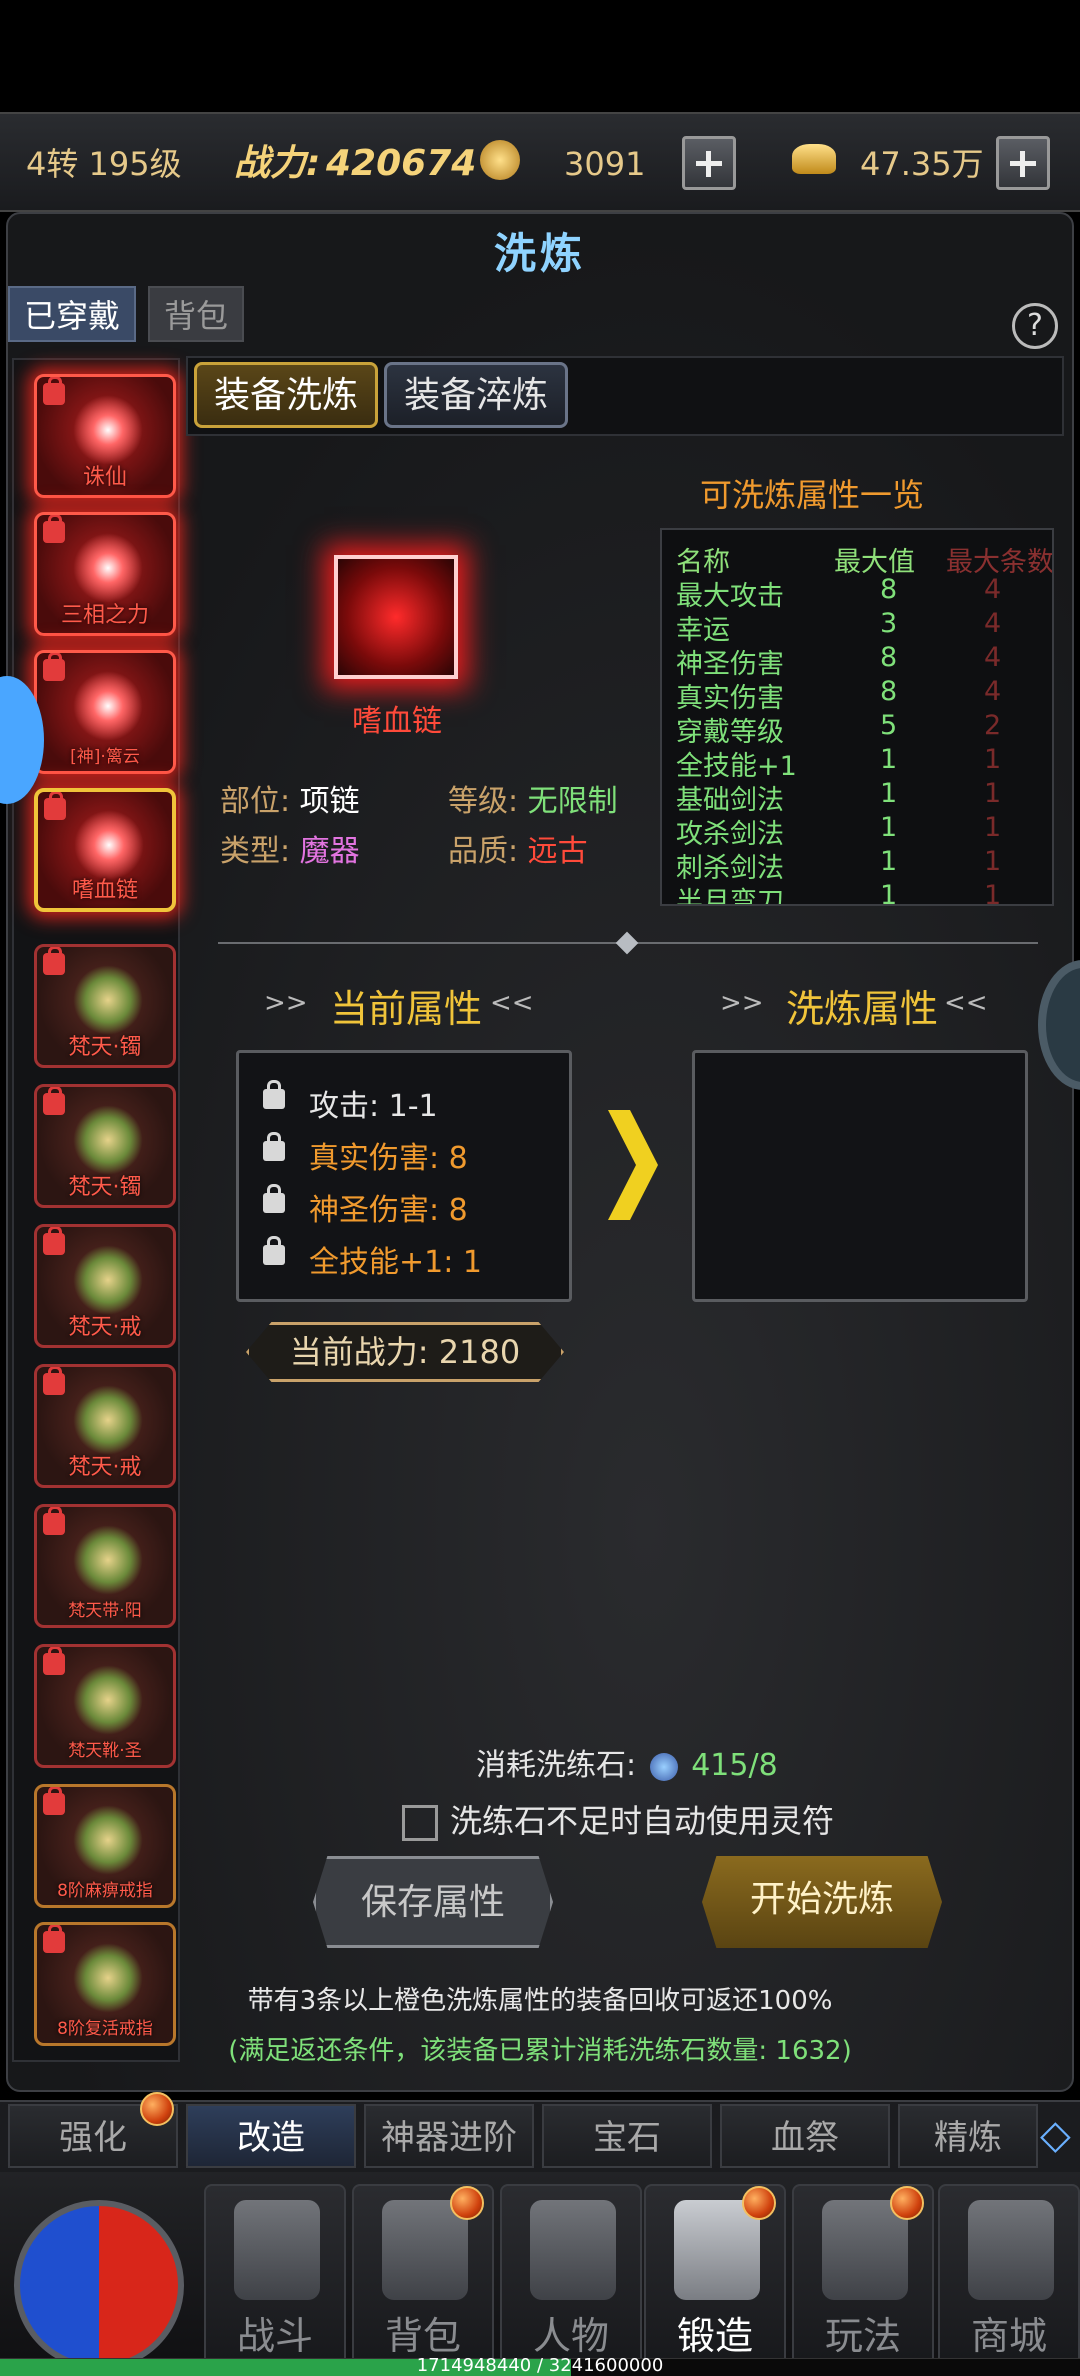 Image resolution: width=1080 pixels, height=2376 pixels. I want to click on item-name: 嗜血链, so click(397, 721).